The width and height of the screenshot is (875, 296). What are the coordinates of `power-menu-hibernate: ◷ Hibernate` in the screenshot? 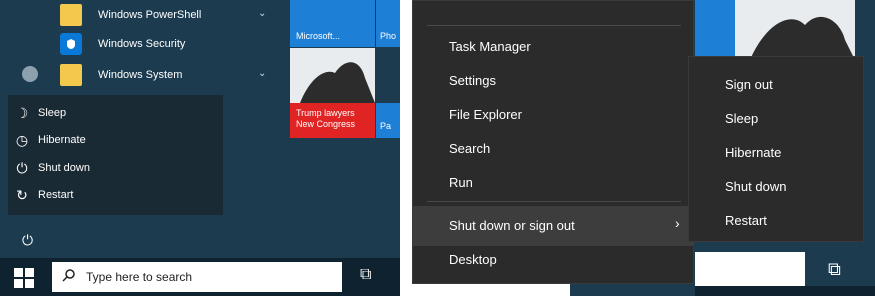 It's located at (49, 140).